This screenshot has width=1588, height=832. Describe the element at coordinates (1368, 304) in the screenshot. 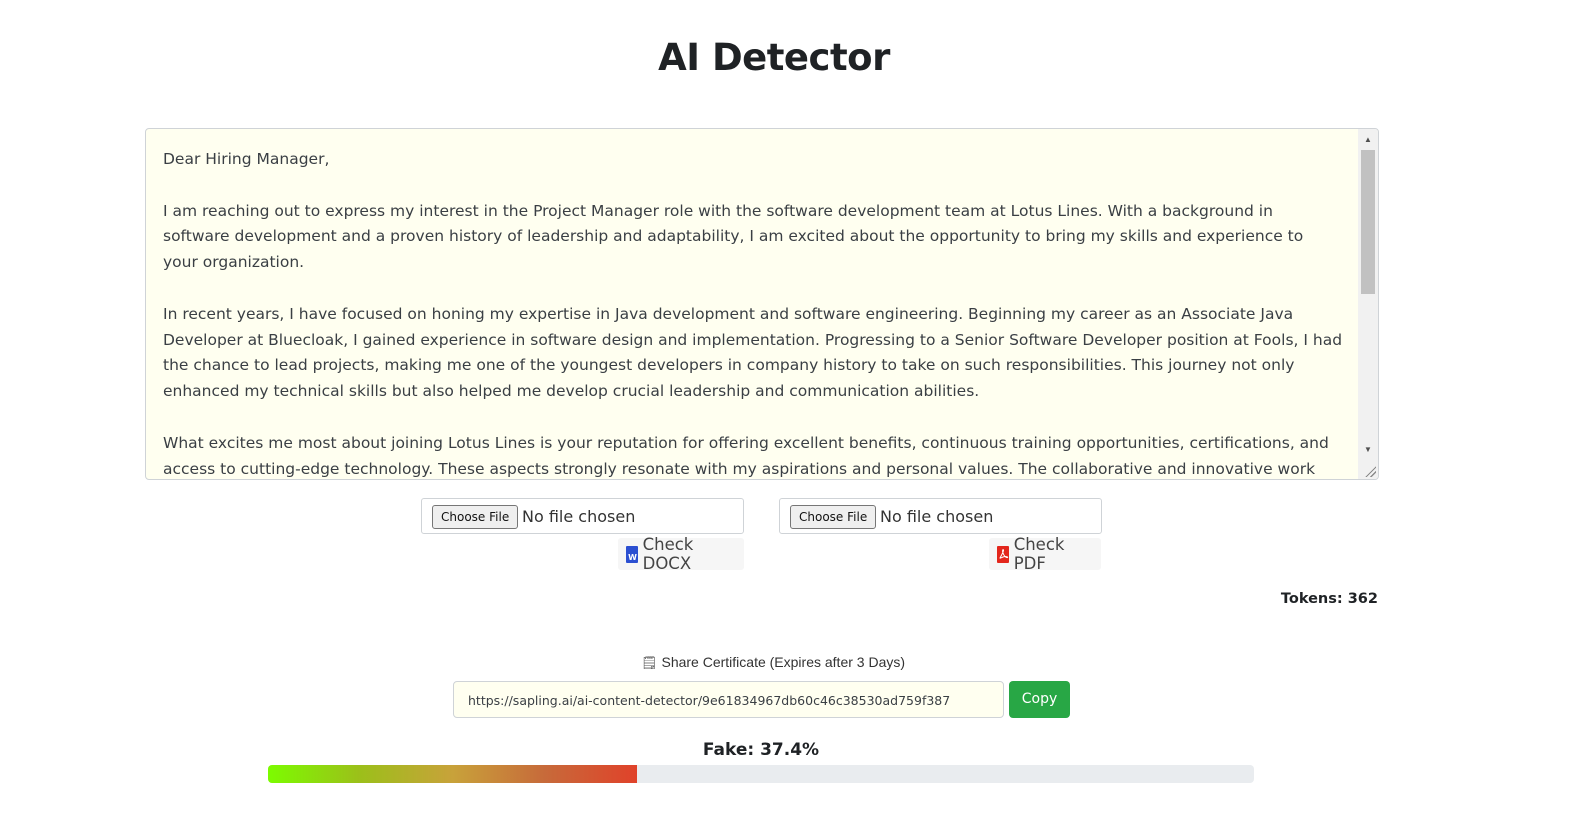

I see `editor-scrollbar: ▲ ▼` at that location.